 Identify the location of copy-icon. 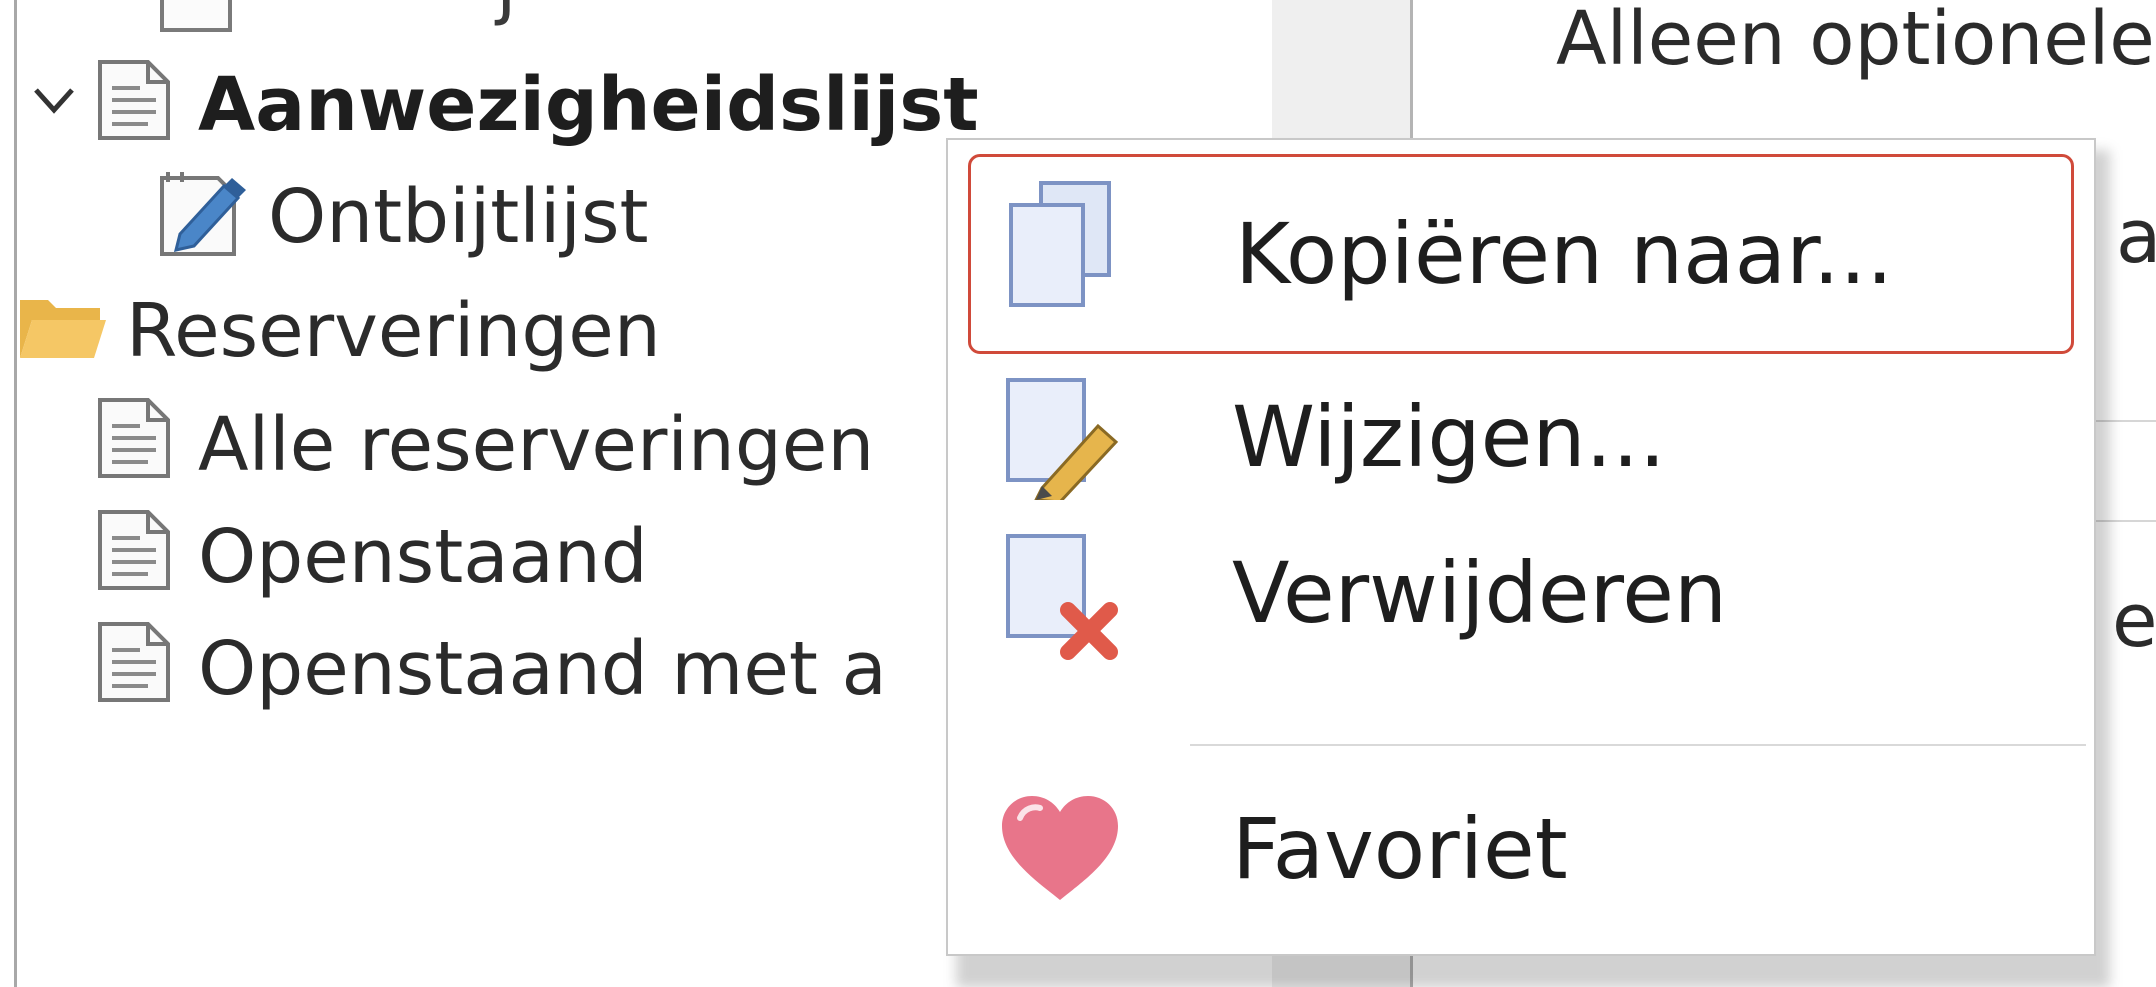
(1060, 244).